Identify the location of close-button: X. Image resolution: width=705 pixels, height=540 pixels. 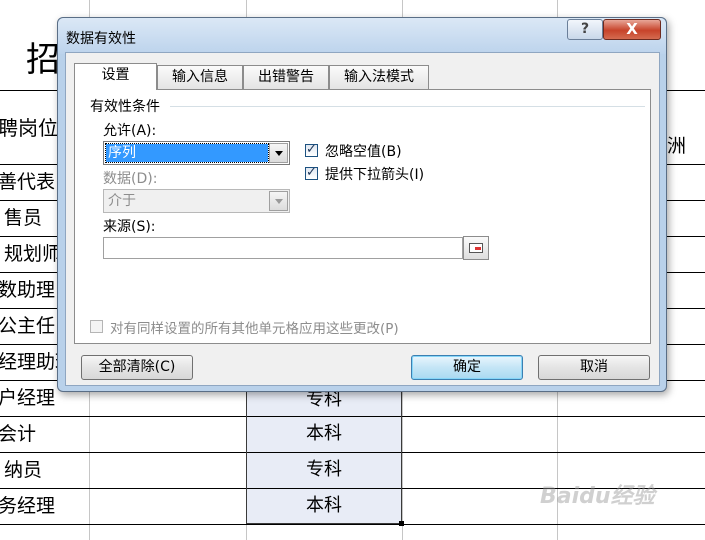
(632, 29).